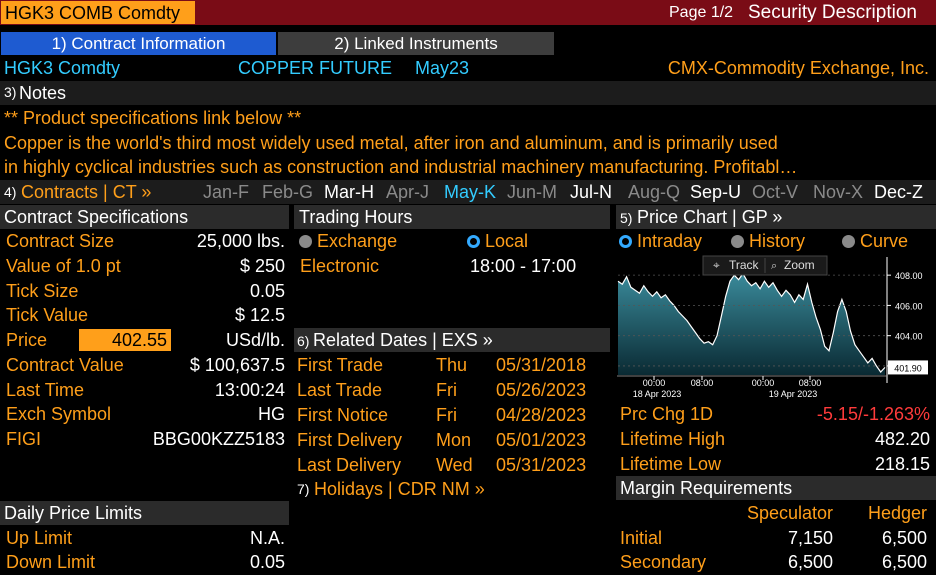 Image resolution: width=936 pixels, height=575 pixels. What do you see at coordinates (663, 562) in the screenshot?
I see `secondary-label: Secondary` at bounding box center [663, 562].